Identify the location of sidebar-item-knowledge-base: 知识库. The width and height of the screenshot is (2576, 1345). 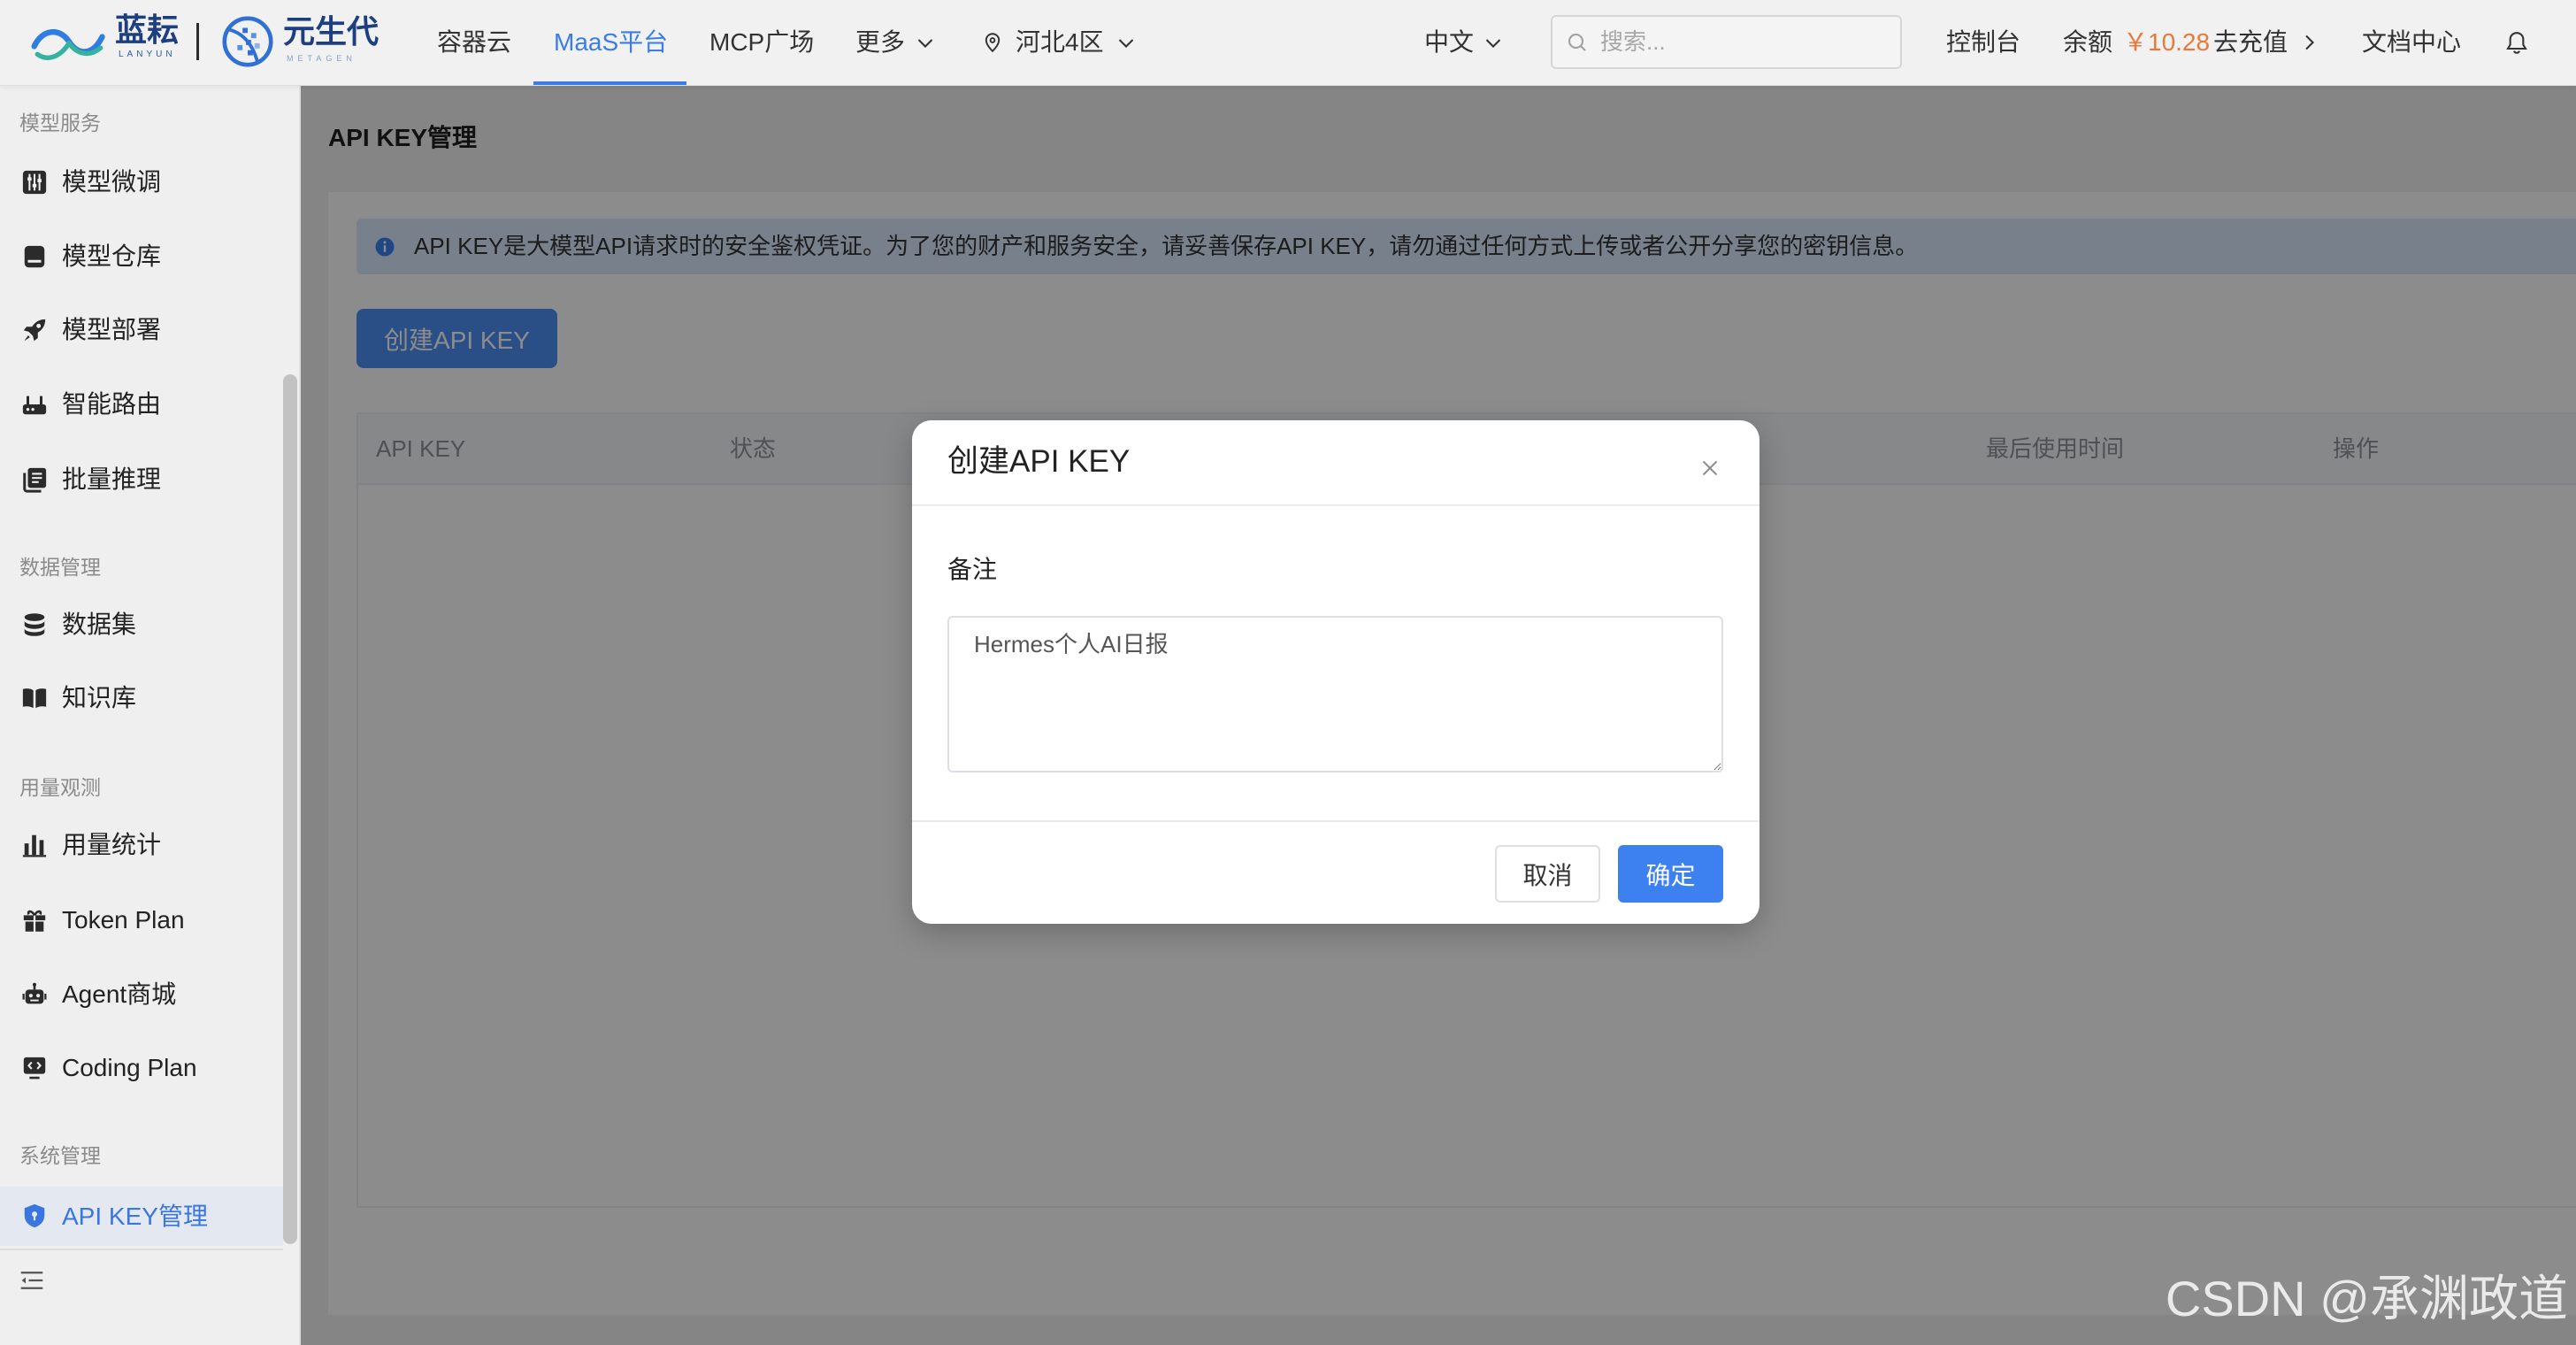
(141, 698).